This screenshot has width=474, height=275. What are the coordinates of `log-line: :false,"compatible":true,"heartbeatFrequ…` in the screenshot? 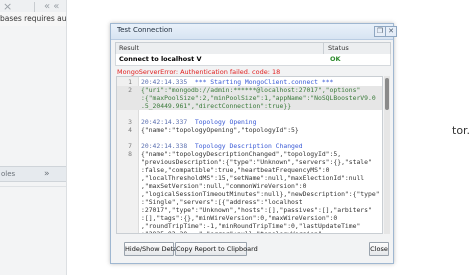 It's located at (249, 170).